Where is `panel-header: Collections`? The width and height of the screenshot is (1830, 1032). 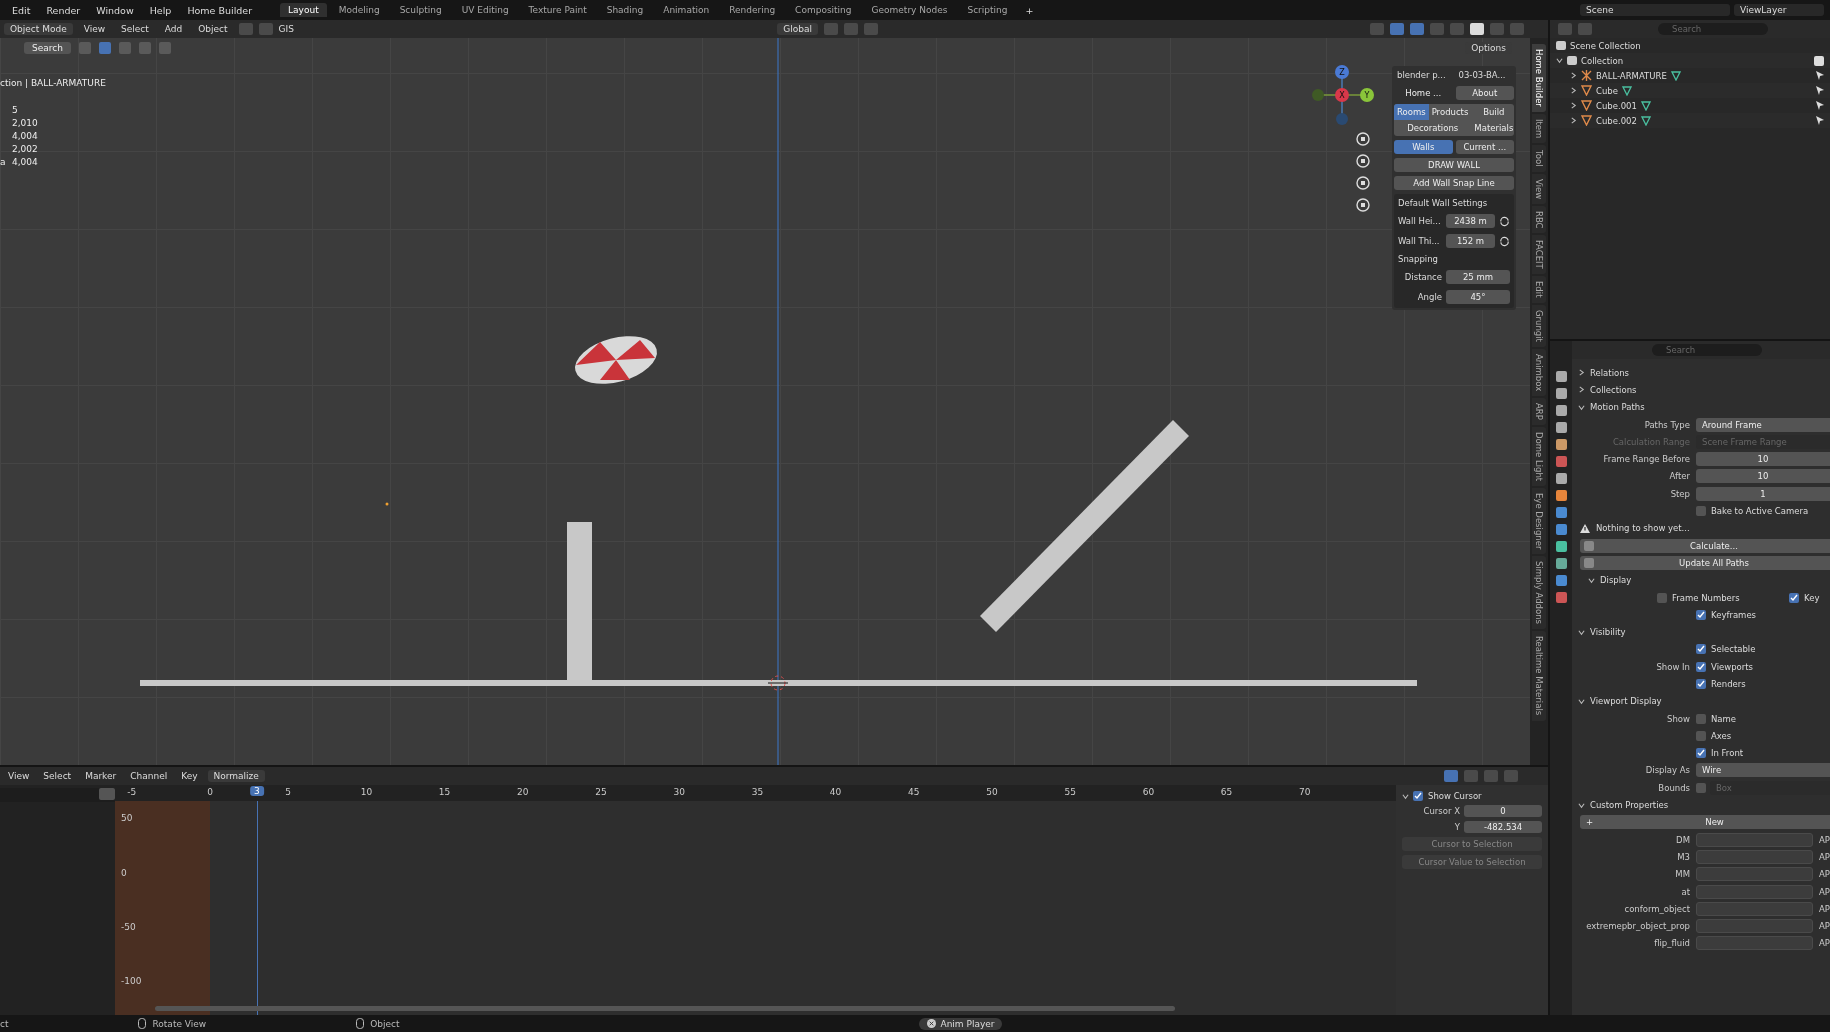 panel-header: Collections is located at coordinates (1604, 389).